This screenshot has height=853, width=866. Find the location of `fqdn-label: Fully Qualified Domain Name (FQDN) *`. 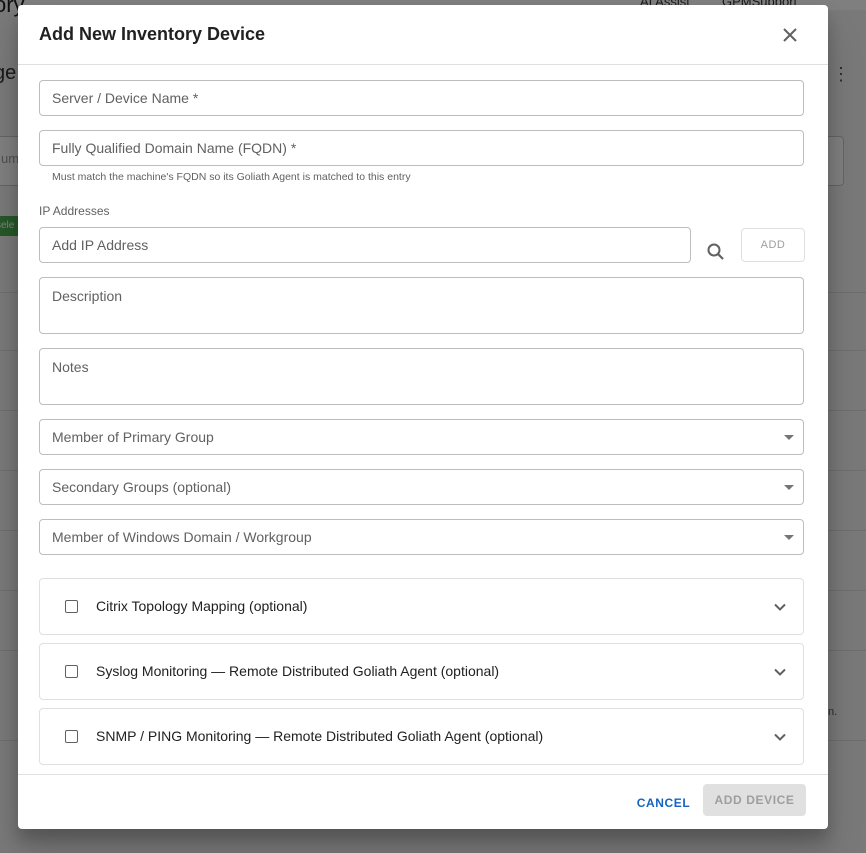

fqdn-label: Fully Qualified Domain Name (FQDN) * is located at coordinates (174, 148).